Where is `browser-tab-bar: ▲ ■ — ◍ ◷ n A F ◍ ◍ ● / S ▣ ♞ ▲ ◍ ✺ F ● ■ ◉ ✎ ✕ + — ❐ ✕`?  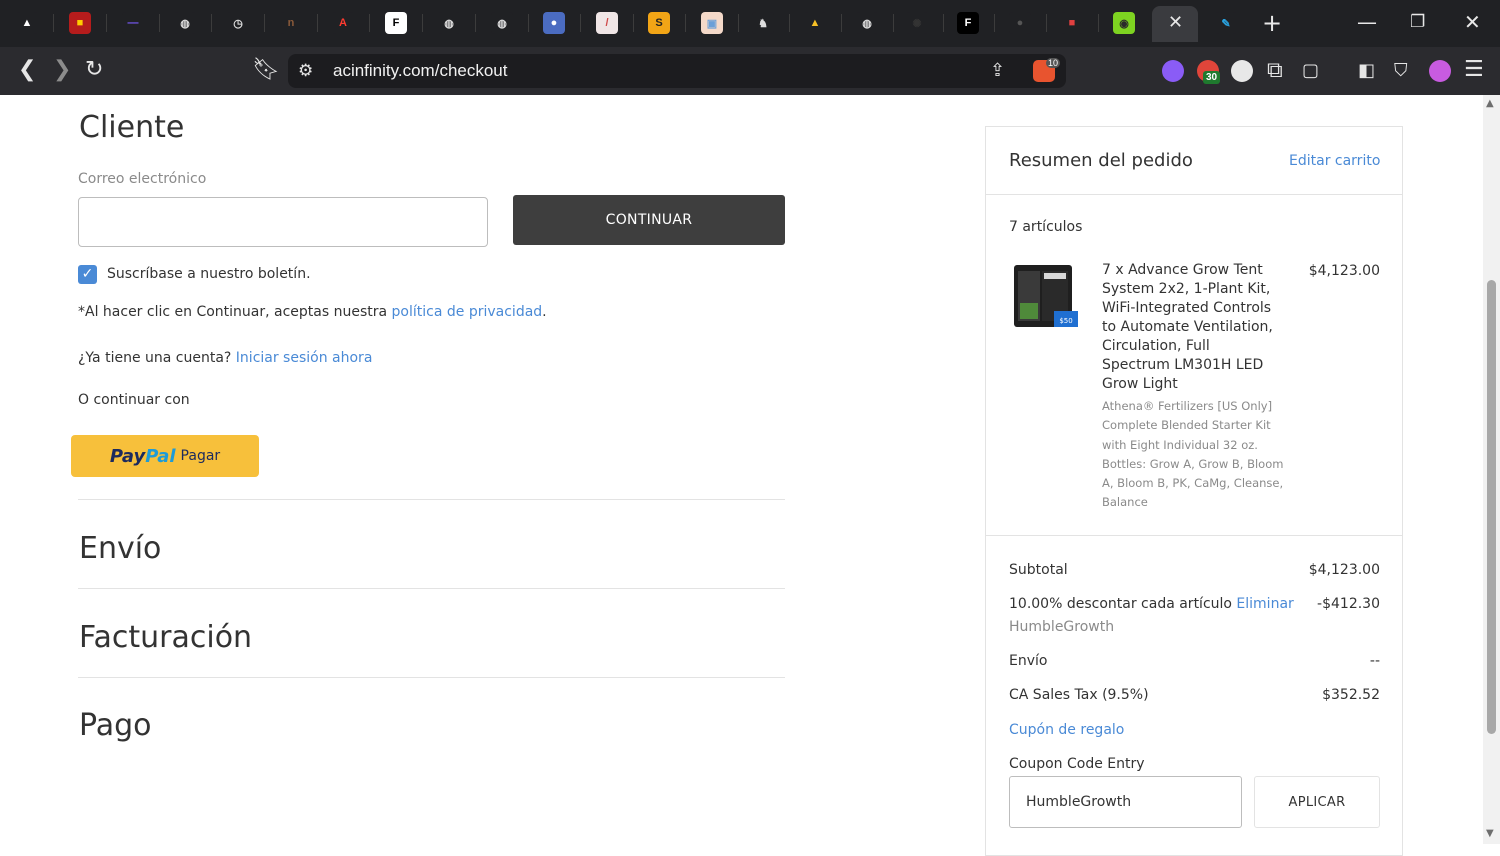
browser-tab-bar: ▲ ■ — ◍ ◷ n A F ◍ ◍ ● / S ▣ ♞ ▲ ◍ ✺ F ● ■ ◉ ✎ ✕ + — ❐ ✕ is located at coordinates (750, 23).